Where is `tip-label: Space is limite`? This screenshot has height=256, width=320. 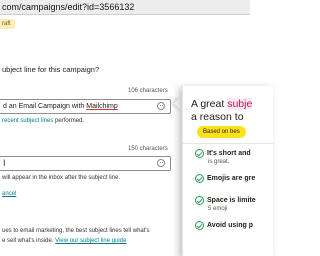
tip-label: Space is limite is located at coordinates (231, 200).